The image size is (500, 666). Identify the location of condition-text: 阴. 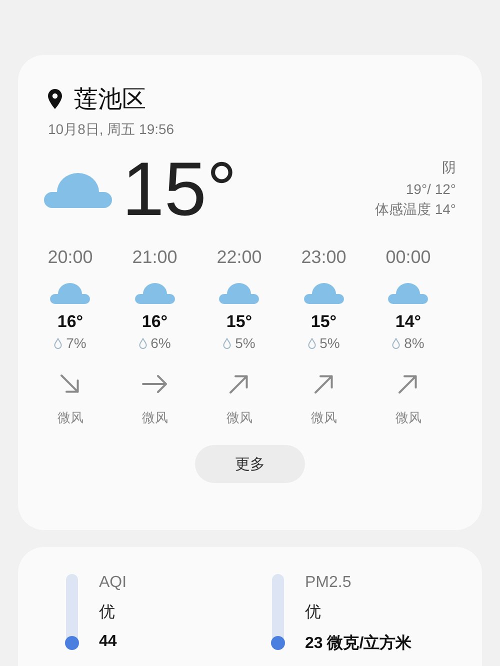
(449, 168).